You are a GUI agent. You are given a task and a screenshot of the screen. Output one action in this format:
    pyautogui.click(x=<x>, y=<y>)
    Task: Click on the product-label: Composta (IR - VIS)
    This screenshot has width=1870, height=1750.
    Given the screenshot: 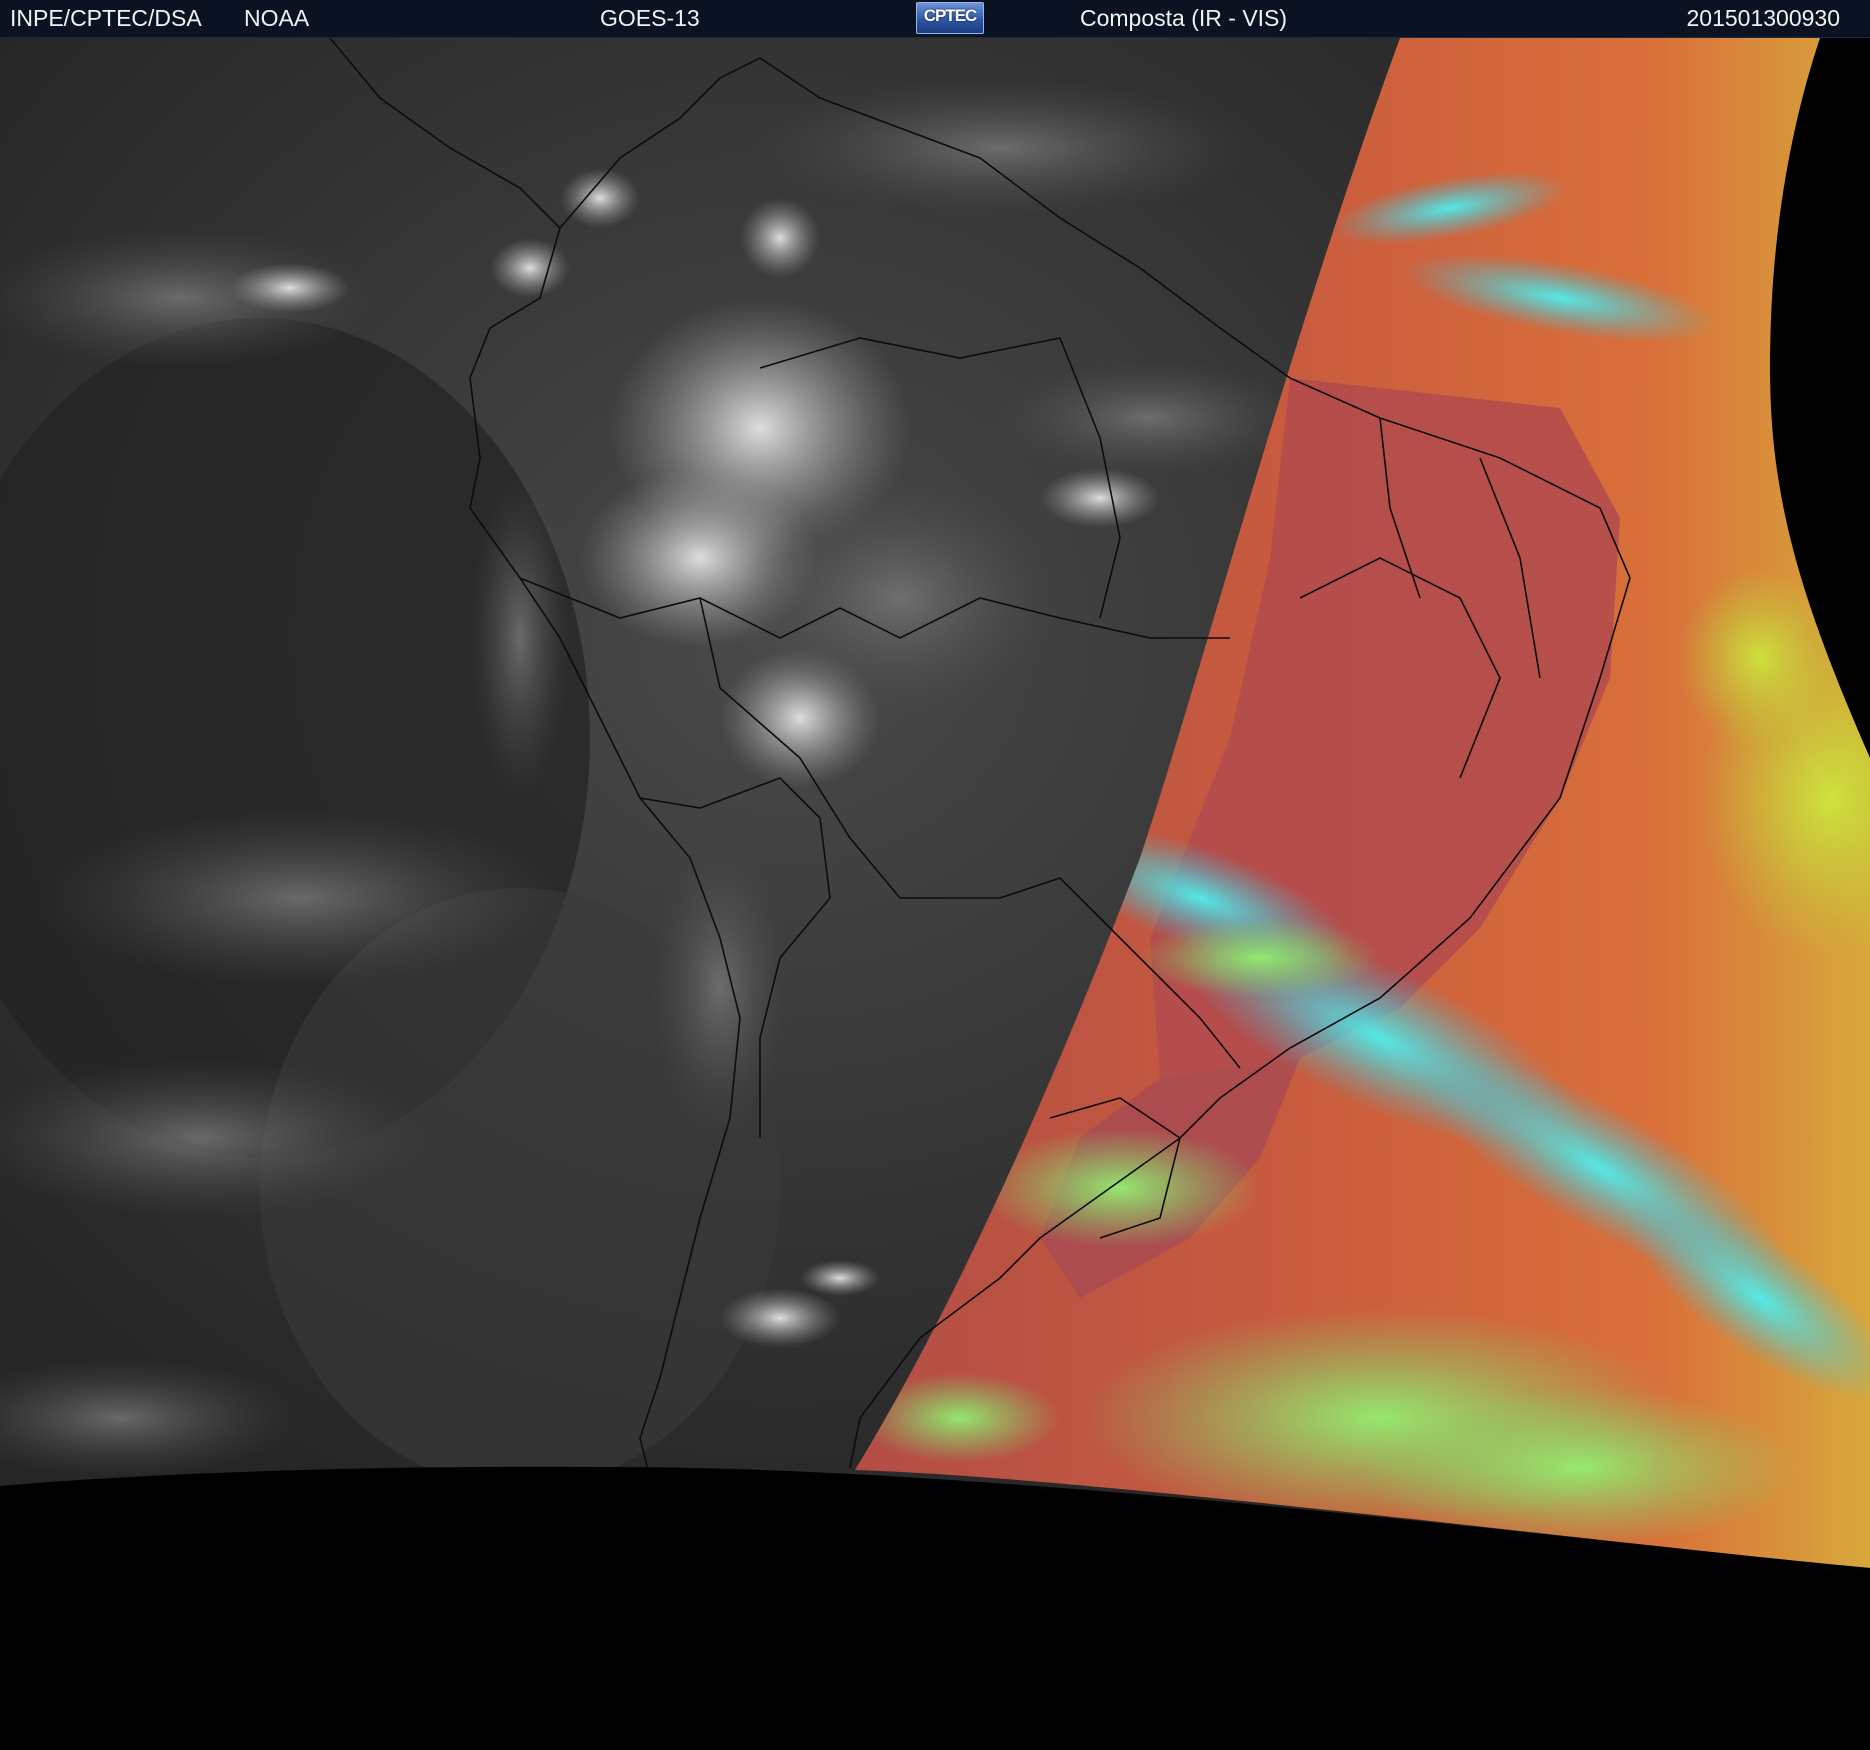 What is the action you would take?
    pyautogui.click(x=1184, y=18)
    